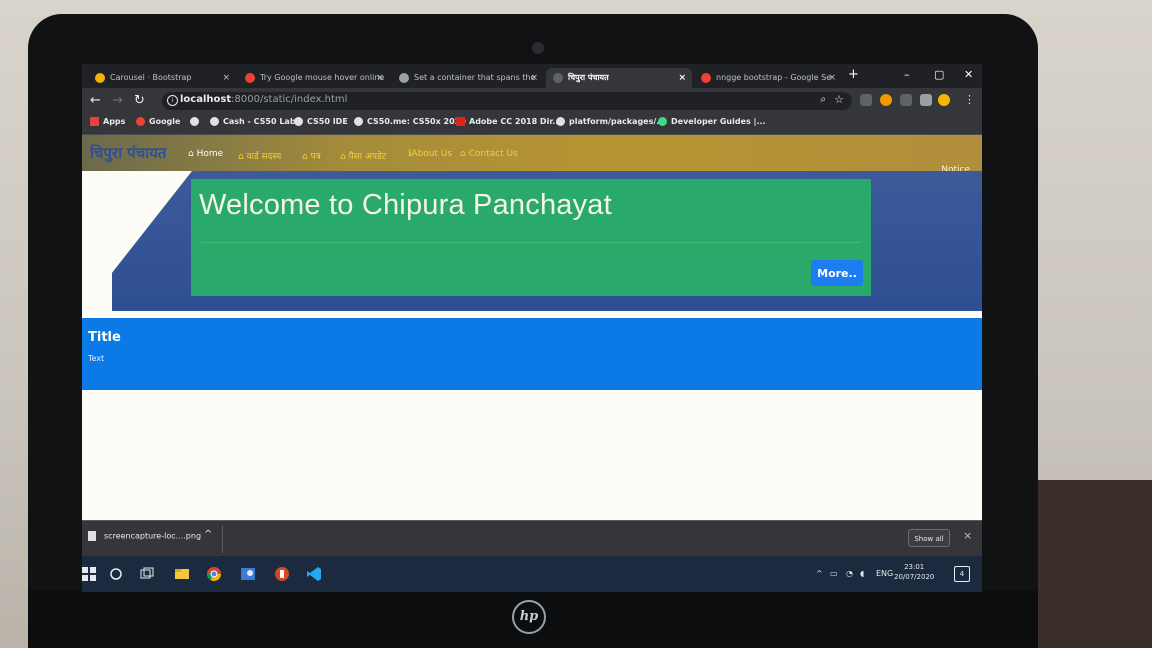  I want to click on battery-icon: ▭, so click(834, 573).